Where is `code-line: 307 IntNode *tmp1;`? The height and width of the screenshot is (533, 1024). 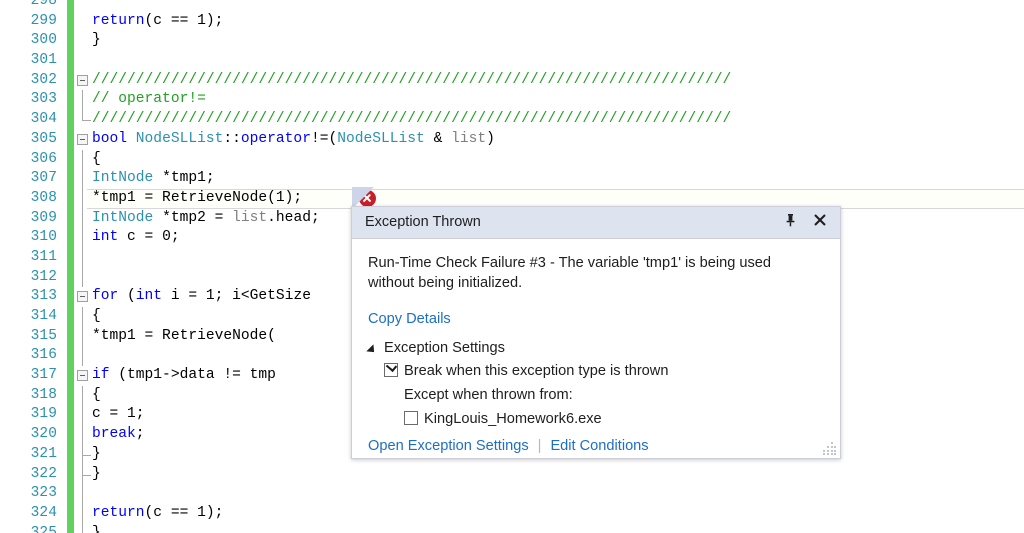 code-line: 307 IntNode *tmp1; is located at coordinates (512, 179).